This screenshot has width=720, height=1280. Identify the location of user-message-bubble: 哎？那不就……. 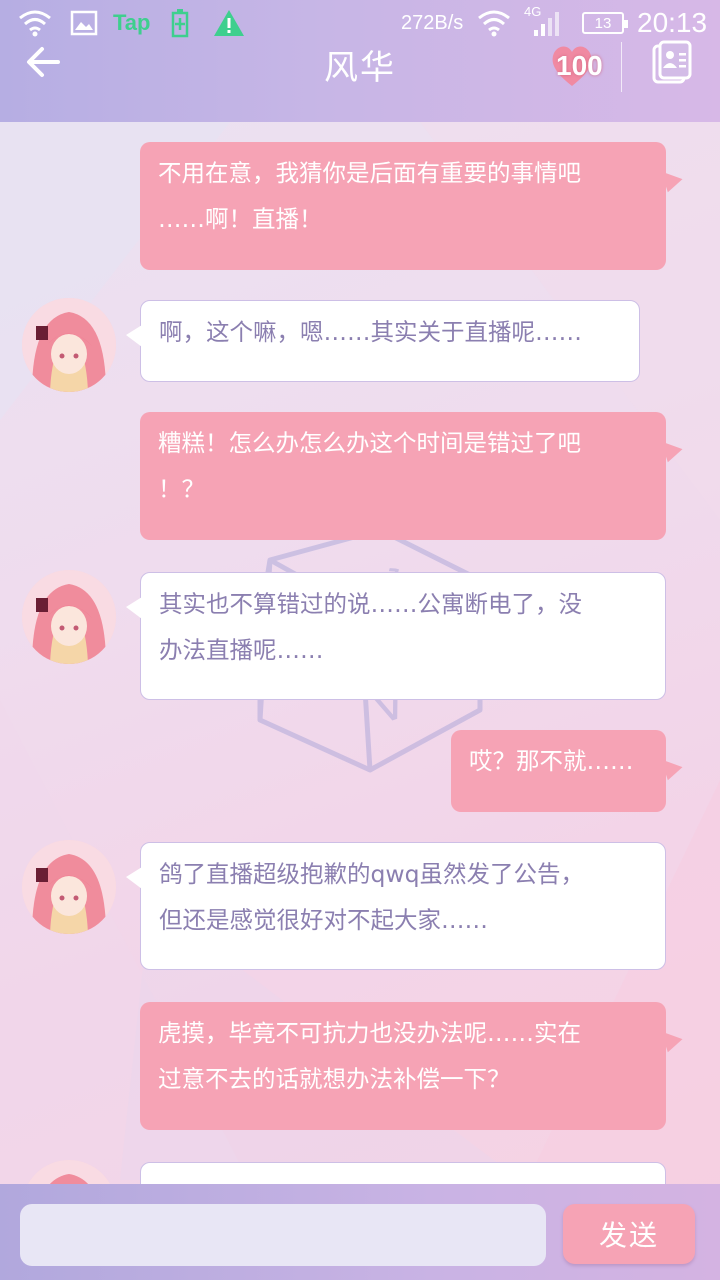
(568, 771).